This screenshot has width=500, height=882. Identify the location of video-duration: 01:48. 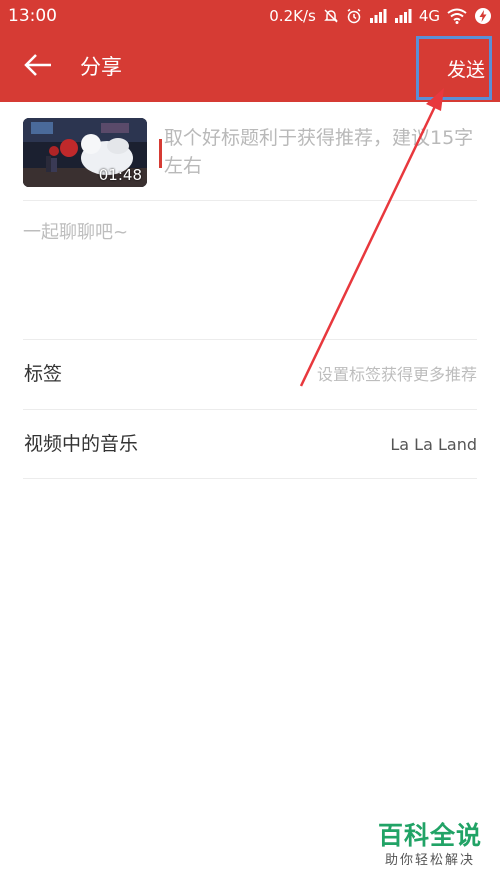
(120, 175).